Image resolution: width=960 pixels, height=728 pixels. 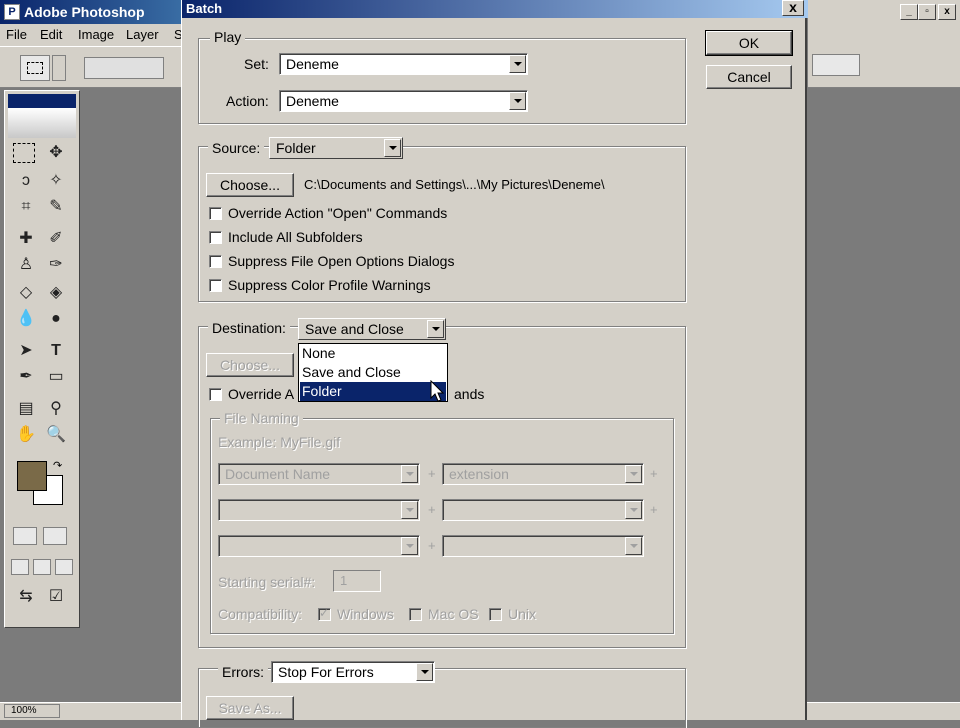 What do you see at coordinates (260, 614) in the screenshot?
I see `compatibility-label: Compatibility:` at bounding box center [260, 614].